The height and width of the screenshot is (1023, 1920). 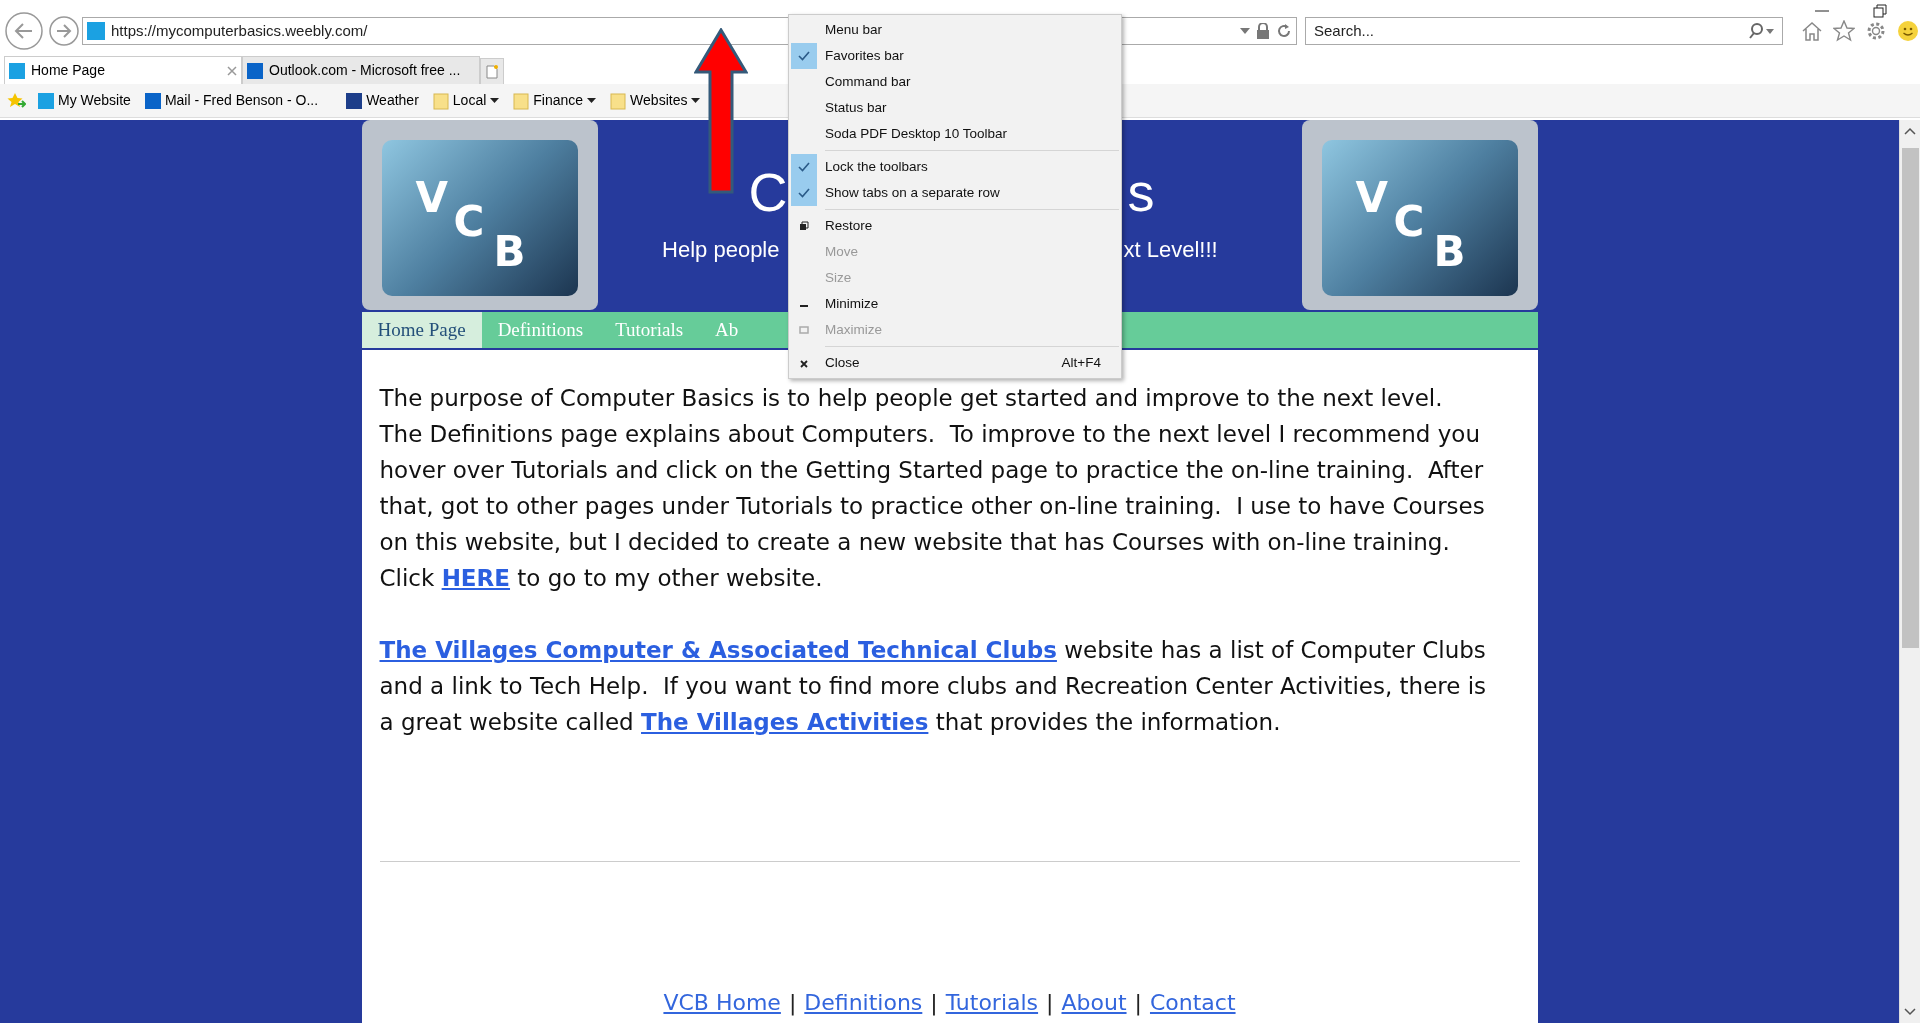 I want to click on menu-item: Favorites bar, so click(x=955, y=56).